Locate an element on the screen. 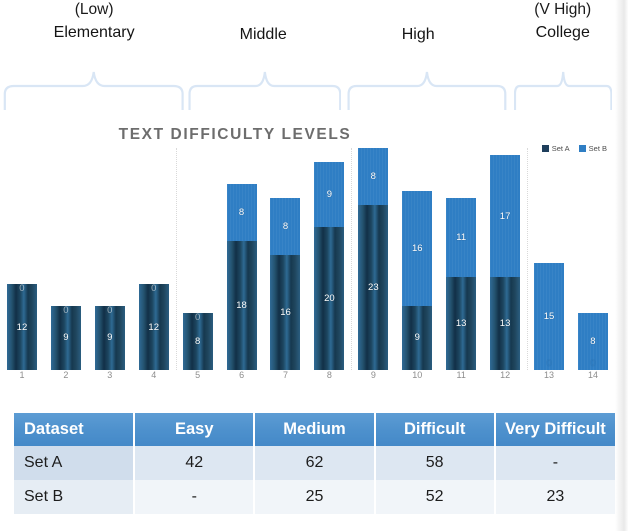 The image size is (628, 531). table-header-cell: Dataset is located at coordinates (75, 429).